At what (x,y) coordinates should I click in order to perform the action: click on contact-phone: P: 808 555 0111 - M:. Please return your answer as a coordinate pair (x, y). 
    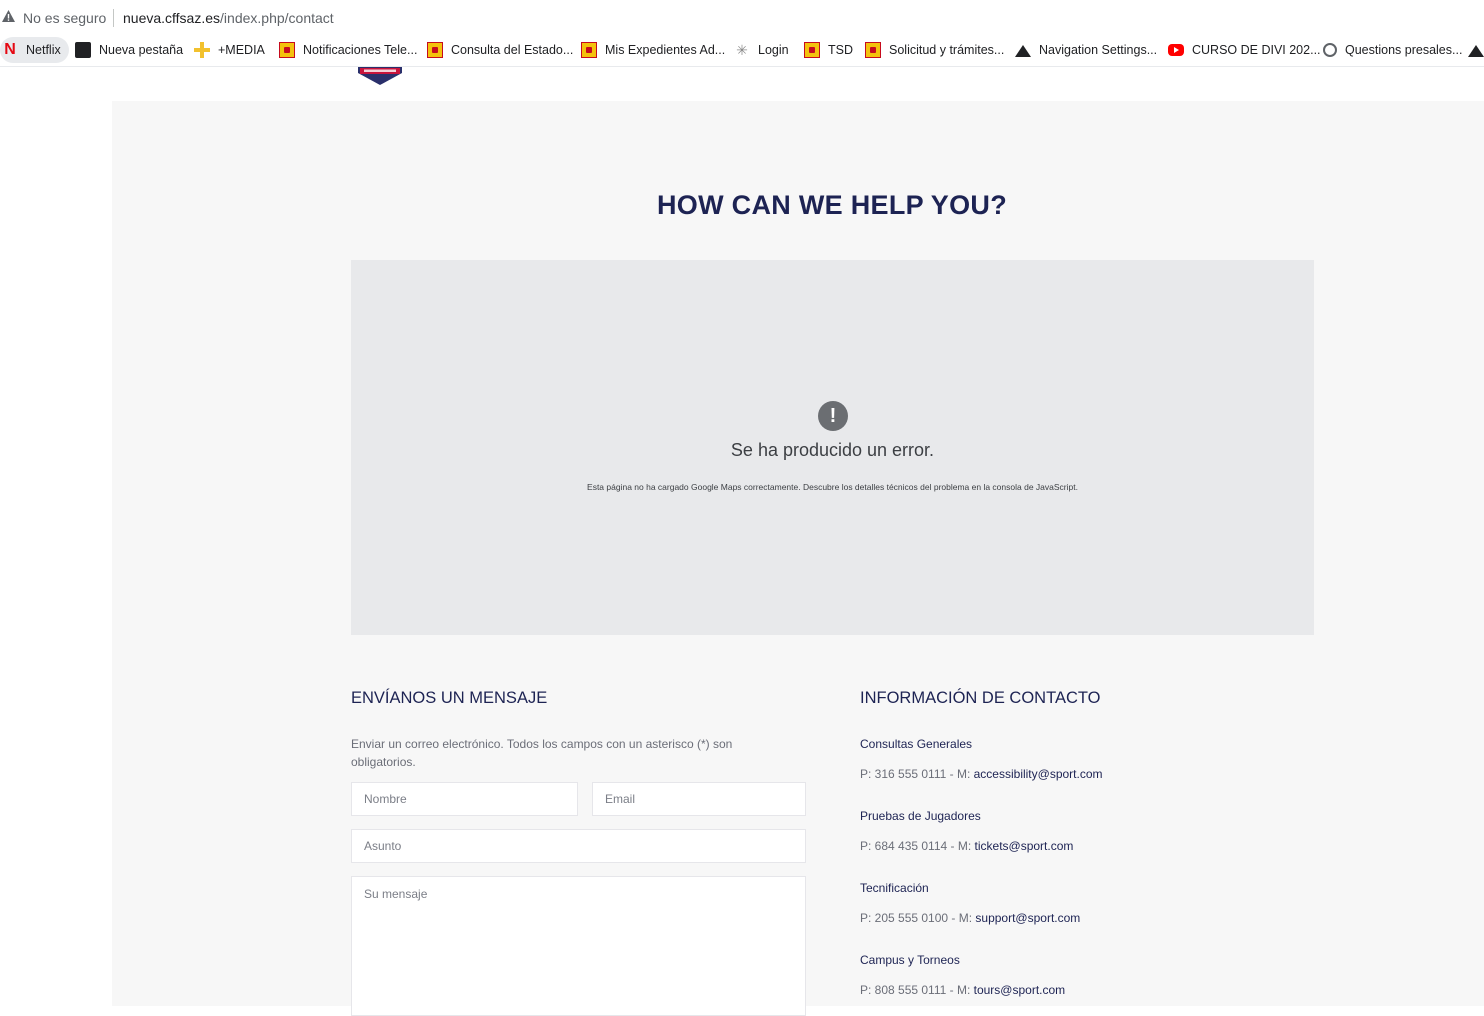
    Looking at the image, I should click on (917, 990).